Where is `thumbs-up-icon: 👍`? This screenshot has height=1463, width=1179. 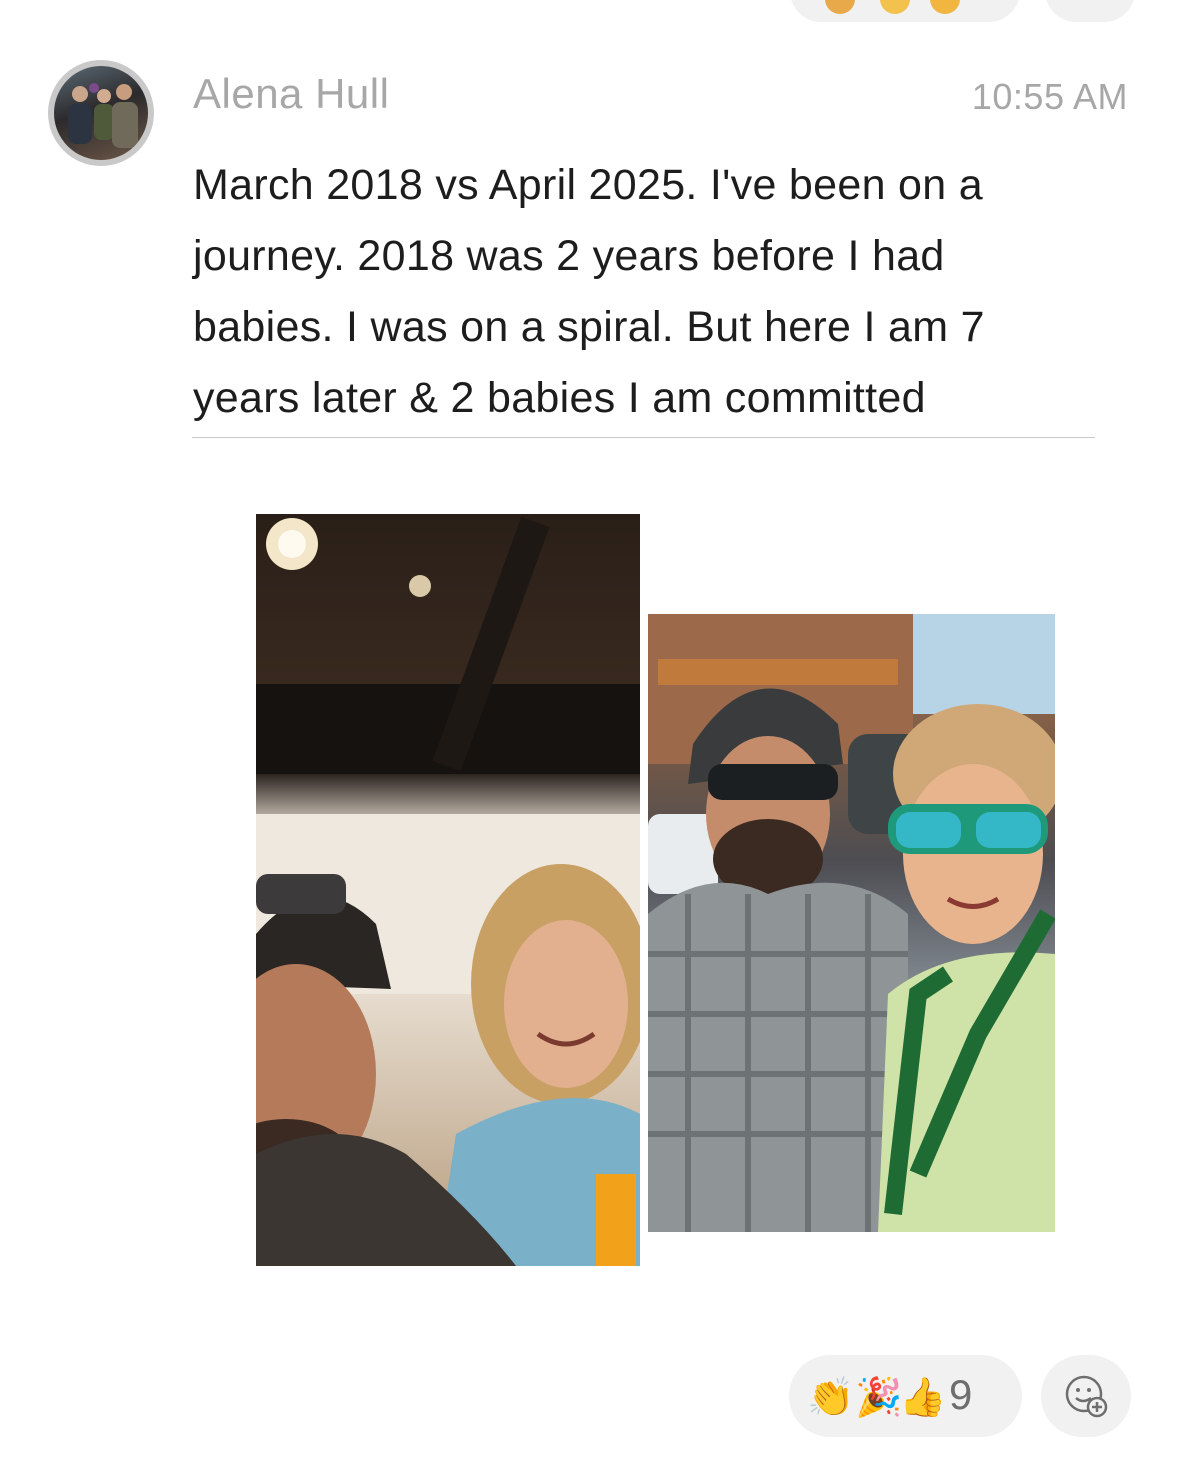
thumbs-up-icon: 👍 is located at coordinates (923, 1397).